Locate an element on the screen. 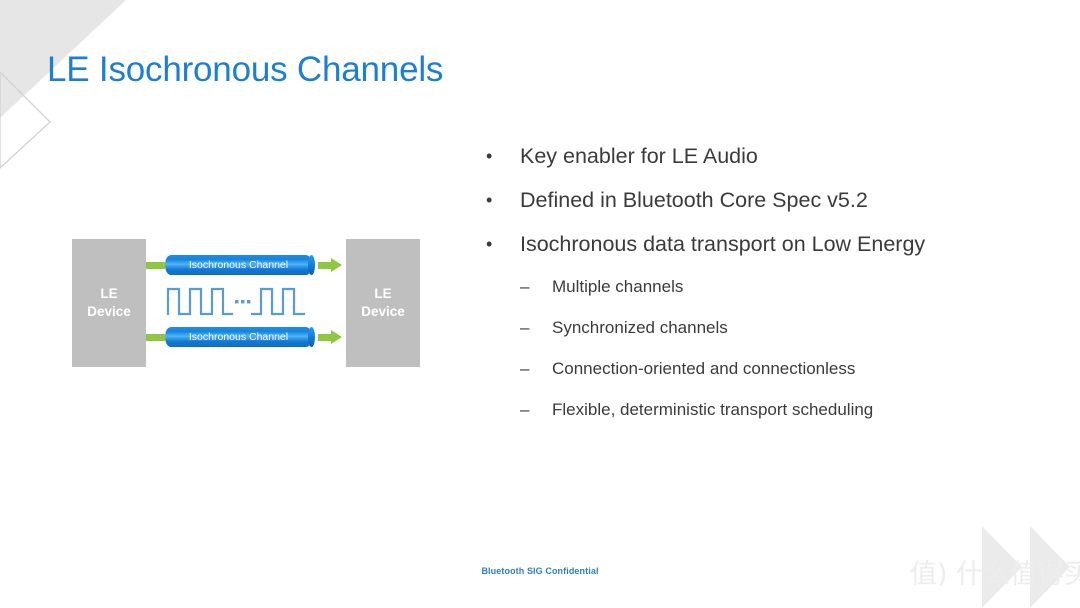 The width and height of the screenshot is (1080, 608). le-device-right-line1: LE is located at coordinates (383, 293).